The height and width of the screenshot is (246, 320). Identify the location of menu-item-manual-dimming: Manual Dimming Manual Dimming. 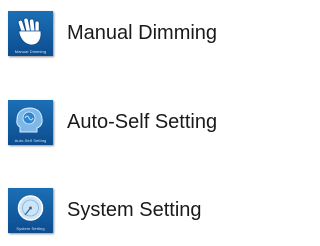
(112, 33).